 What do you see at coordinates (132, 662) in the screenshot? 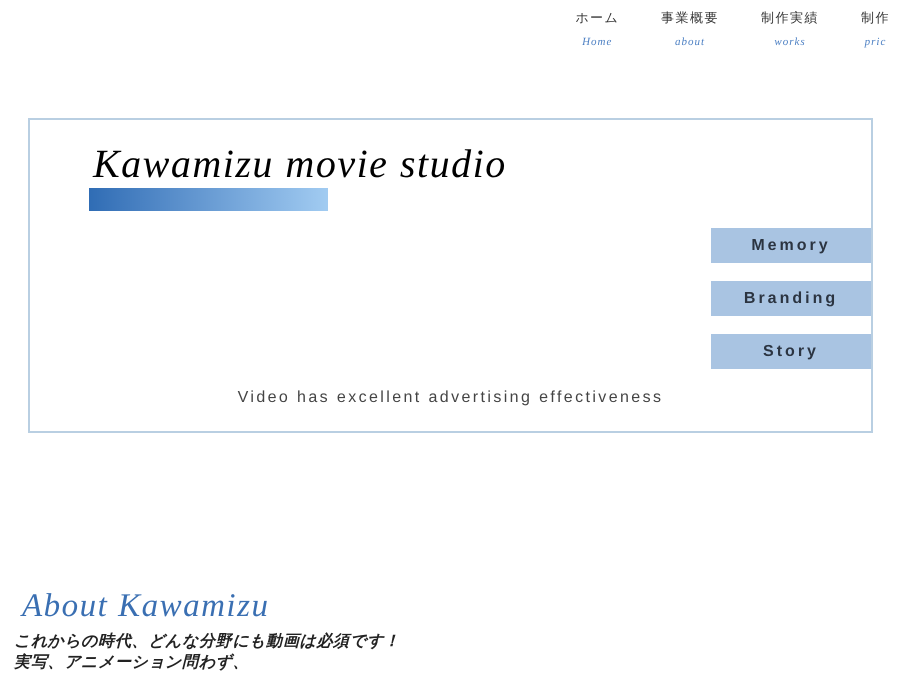
I see `about-text: 実写、アニメーション問わず、` at bounding box center [132, 662].